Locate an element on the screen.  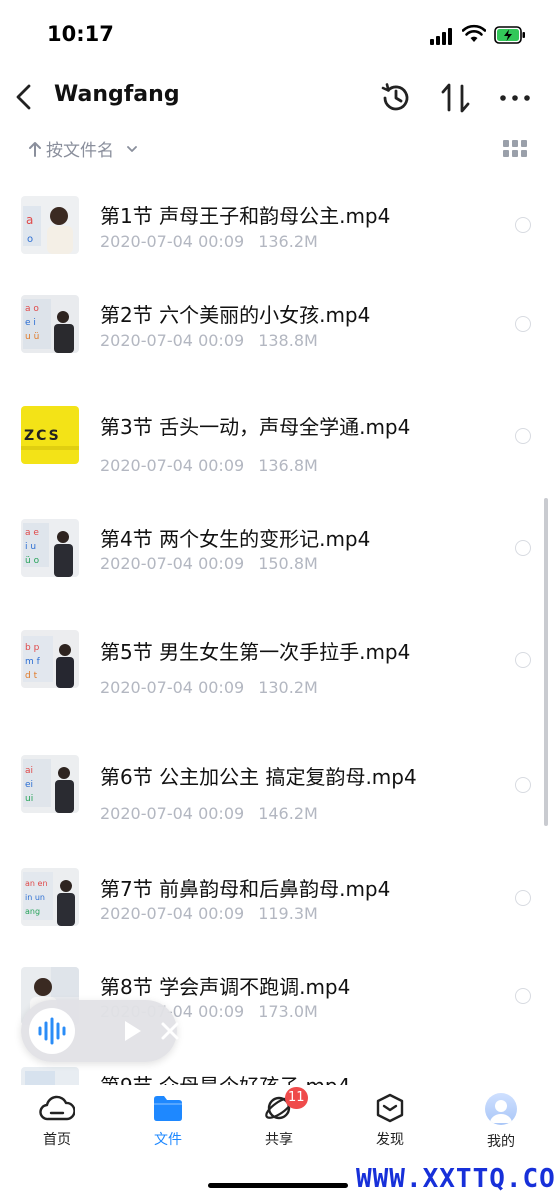
cellular-signal-icon is located at coordinates (443, 36).